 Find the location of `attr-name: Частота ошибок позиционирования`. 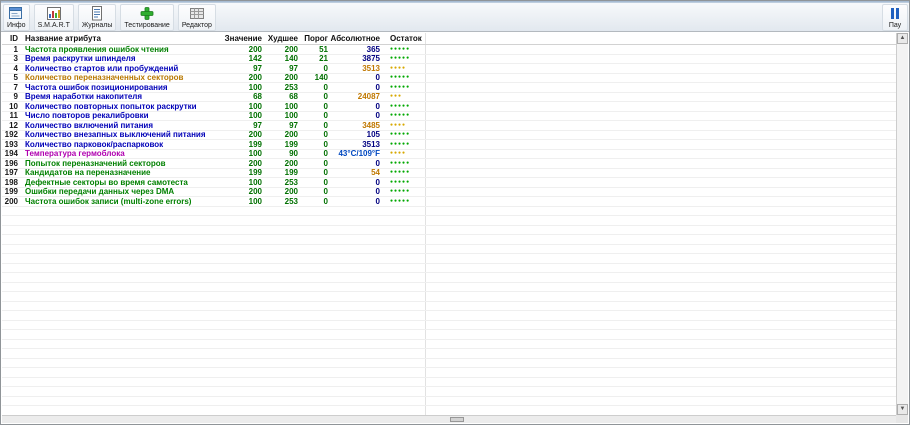

attr-name: Частота ошибок позиционирования is located at coordinates (96, 87).